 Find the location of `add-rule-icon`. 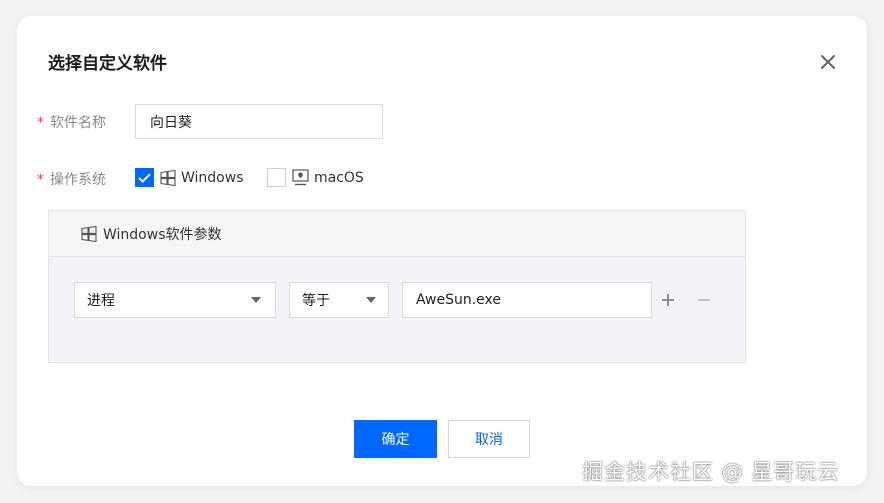

add-rule-icon is located at coordinates (668, 300).